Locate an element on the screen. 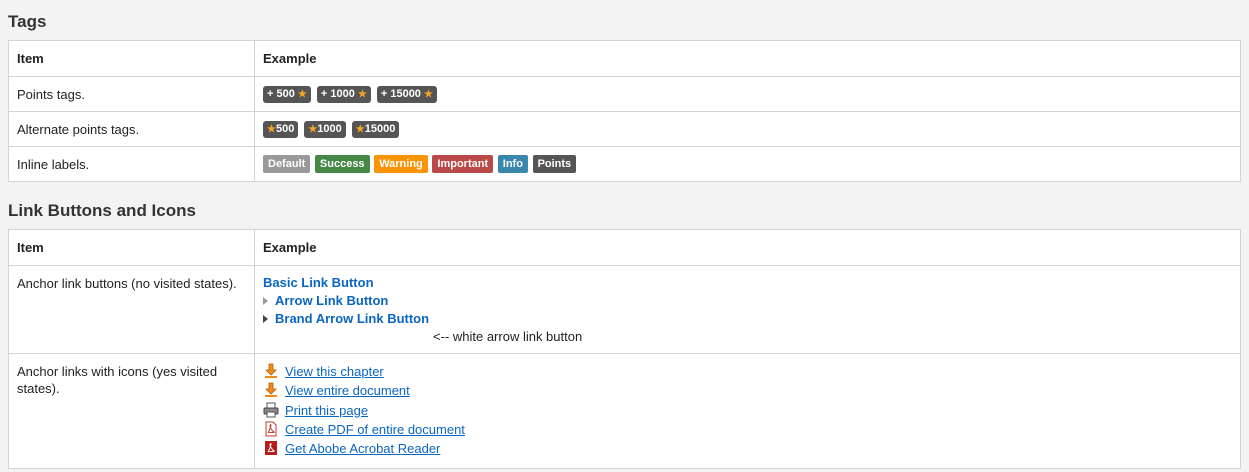 The image size is (1249, 472). label-default: Default is located at coordinates (287, 164).